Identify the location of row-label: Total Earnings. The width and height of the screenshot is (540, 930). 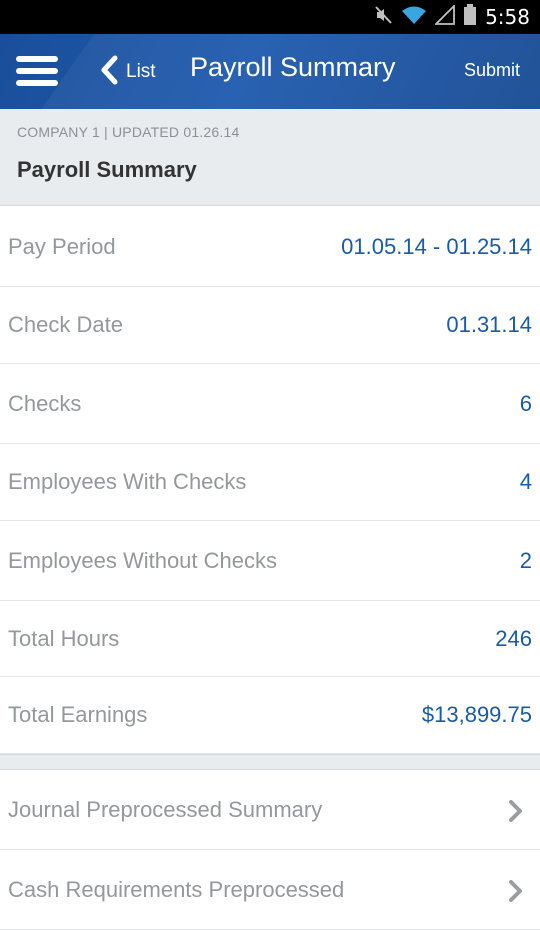
(78, 714).